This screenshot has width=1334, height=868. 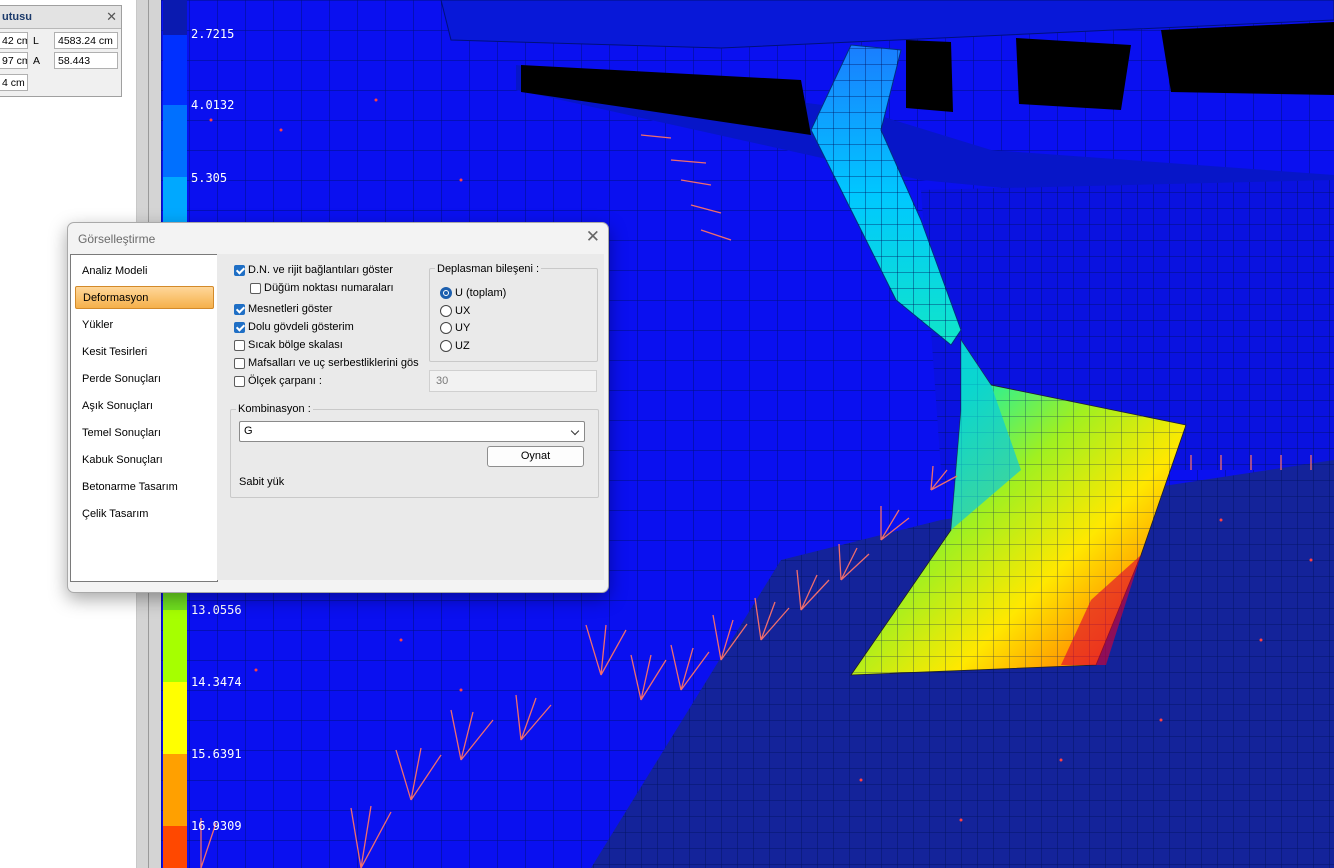 I want to click on nav-item-yukler: Yükler, so click(x=144, y=325).